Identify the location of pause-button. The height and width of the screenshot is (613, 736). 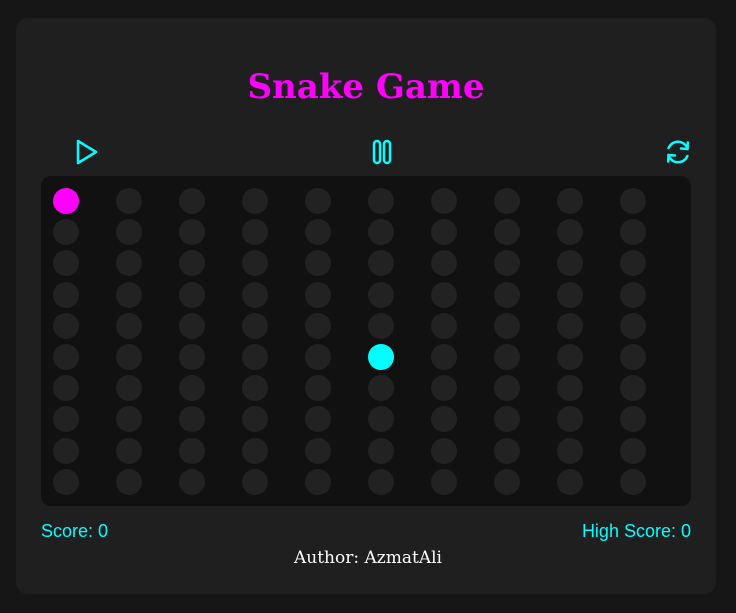
(382, 152).